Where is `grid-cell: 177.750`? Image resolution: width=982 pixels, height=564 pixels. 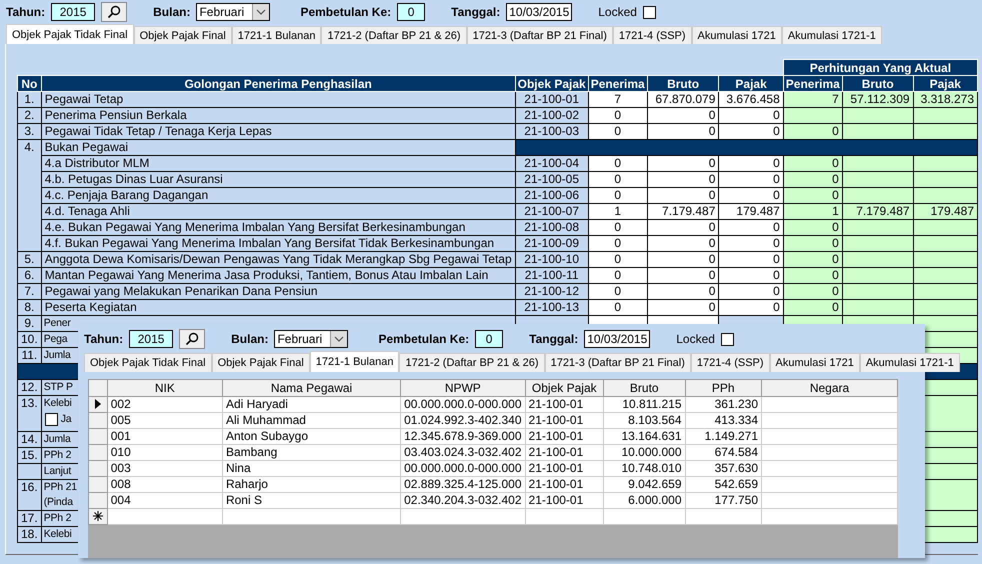 grid-cell: 177.750 is located at coordinates (723, 500).